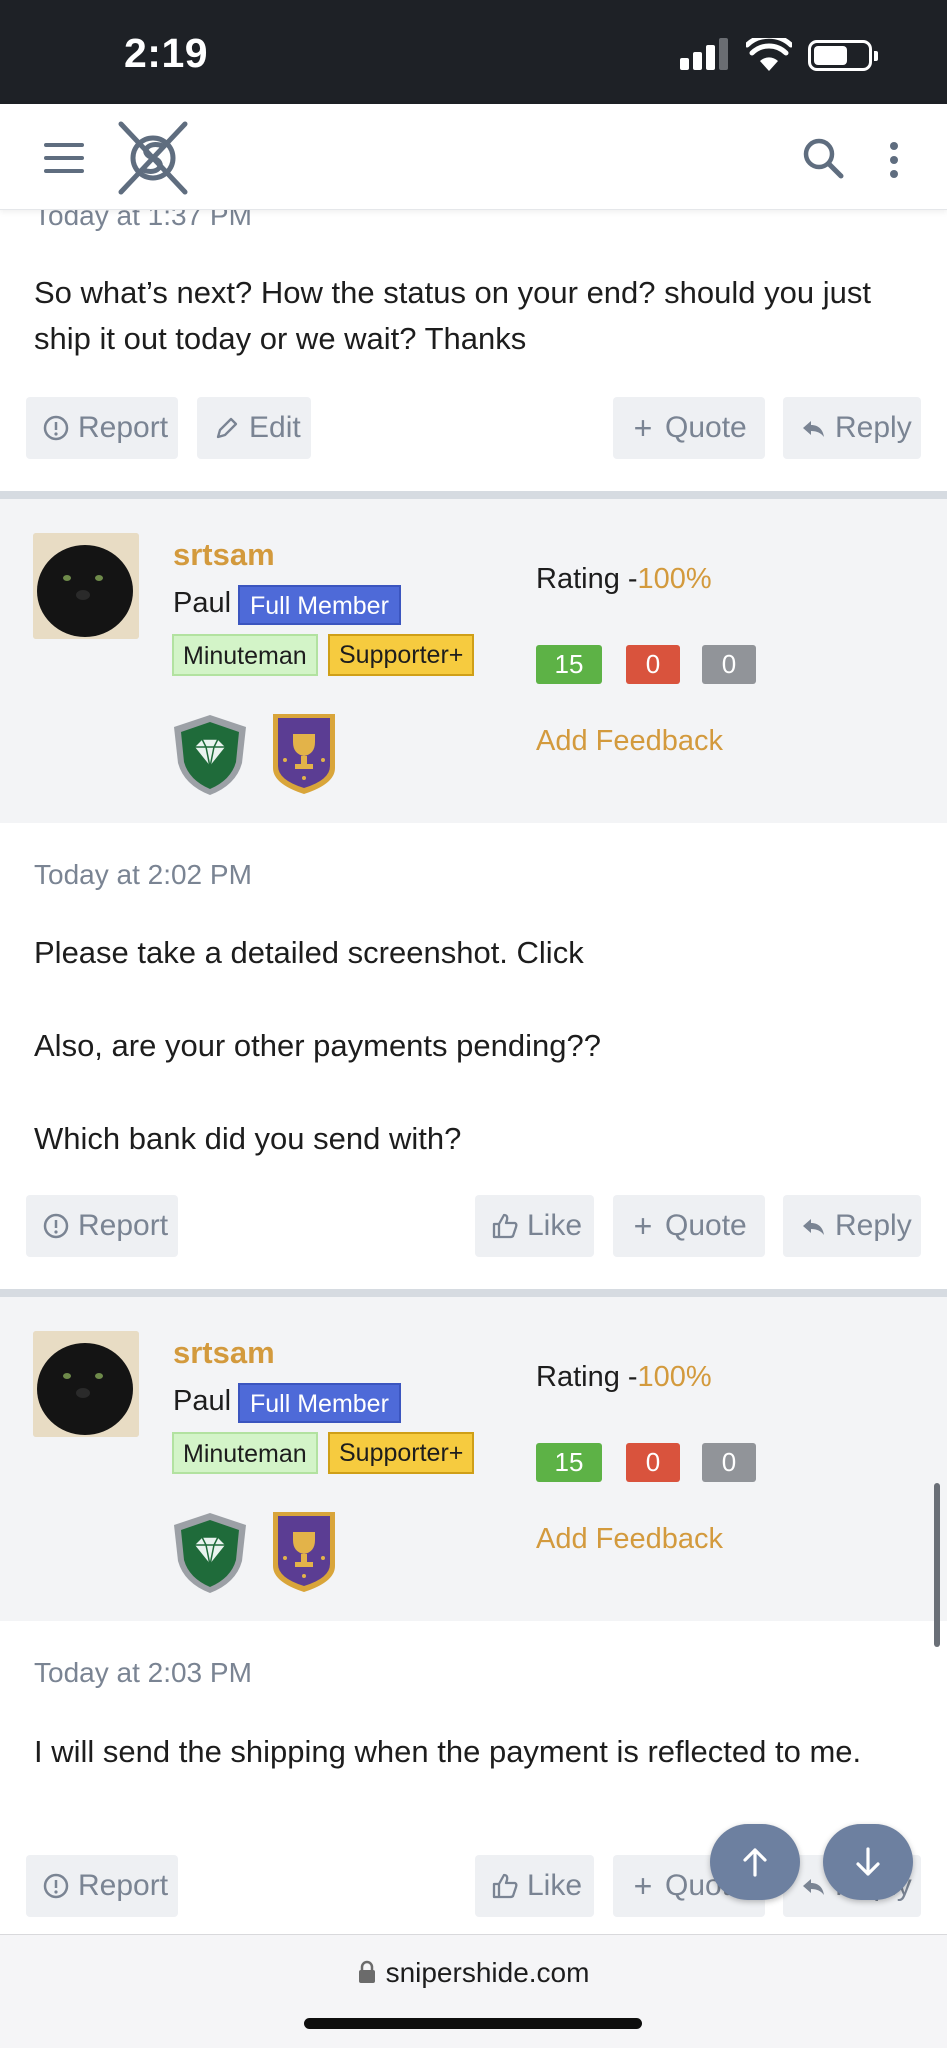 This screenshot has width=947, height=2048. I want to click on search-icon, so click(823, 158).